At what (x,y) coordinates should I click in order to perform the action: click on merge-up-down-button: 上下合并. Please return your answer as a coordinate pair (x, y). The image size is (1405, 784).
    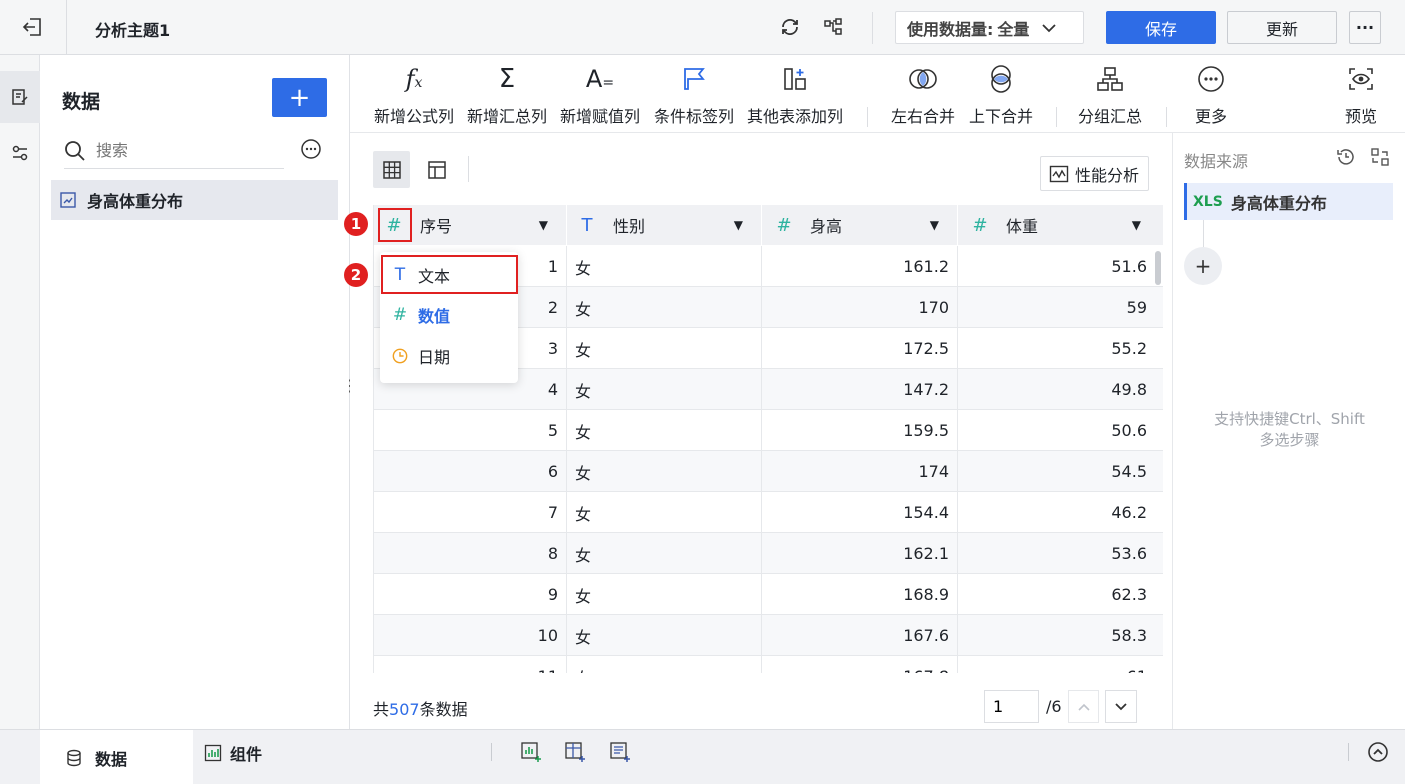
    Looking at the image, I should click on (1001, 94).